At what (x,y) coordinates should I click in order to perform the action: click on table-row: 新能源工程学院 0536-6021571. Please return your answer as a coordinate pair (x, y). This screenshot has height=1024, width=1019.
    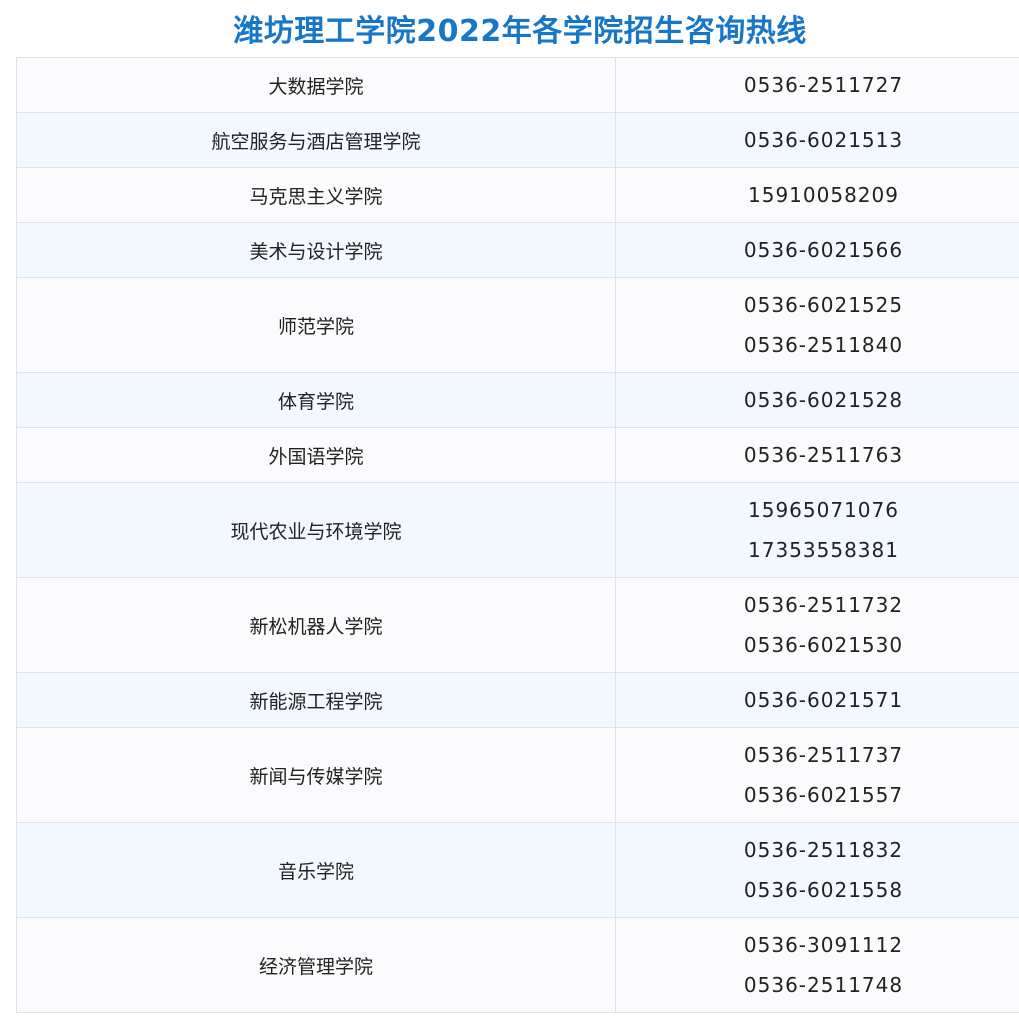
    Looking at the image, I should click on (517, 700).